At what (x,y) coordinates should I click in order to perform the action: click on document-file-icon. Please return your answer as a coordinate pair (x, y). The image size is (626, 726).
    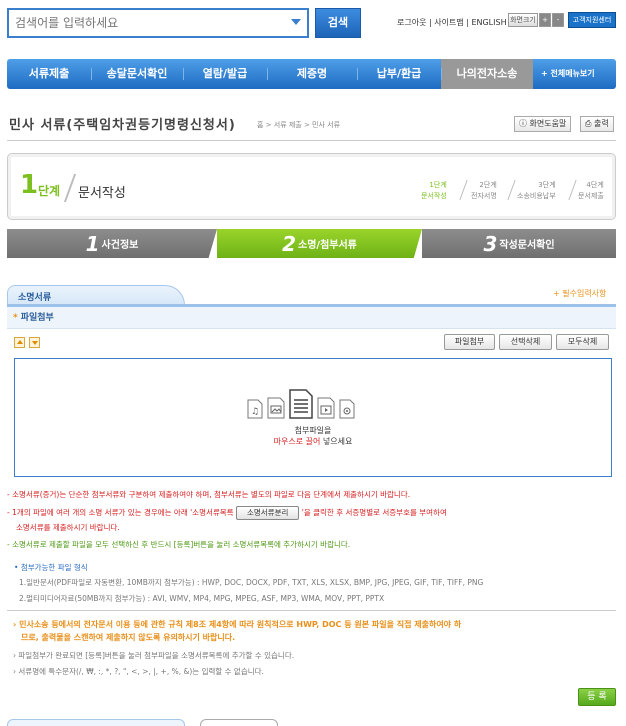
    Looking at the image, I should click on (301, 404).